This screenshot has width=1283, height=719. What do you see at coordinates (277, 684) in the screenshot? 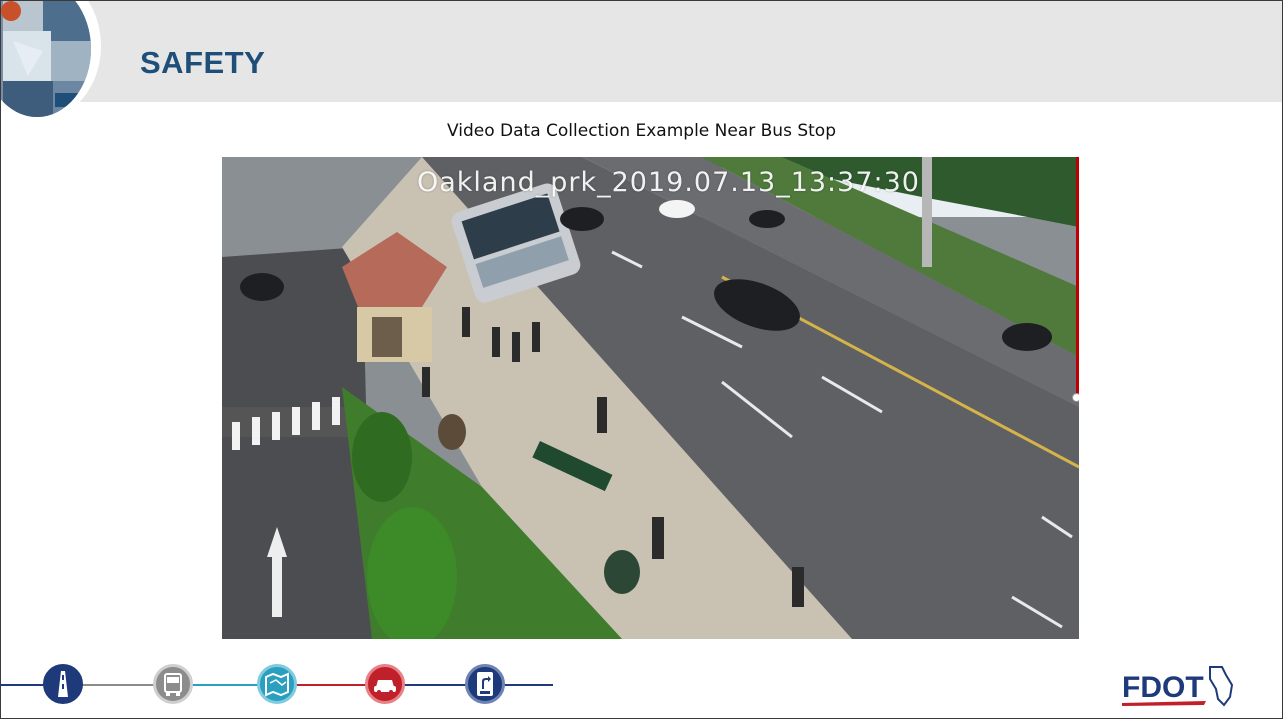
I see `map-icon` at bounding box center [277, 684].